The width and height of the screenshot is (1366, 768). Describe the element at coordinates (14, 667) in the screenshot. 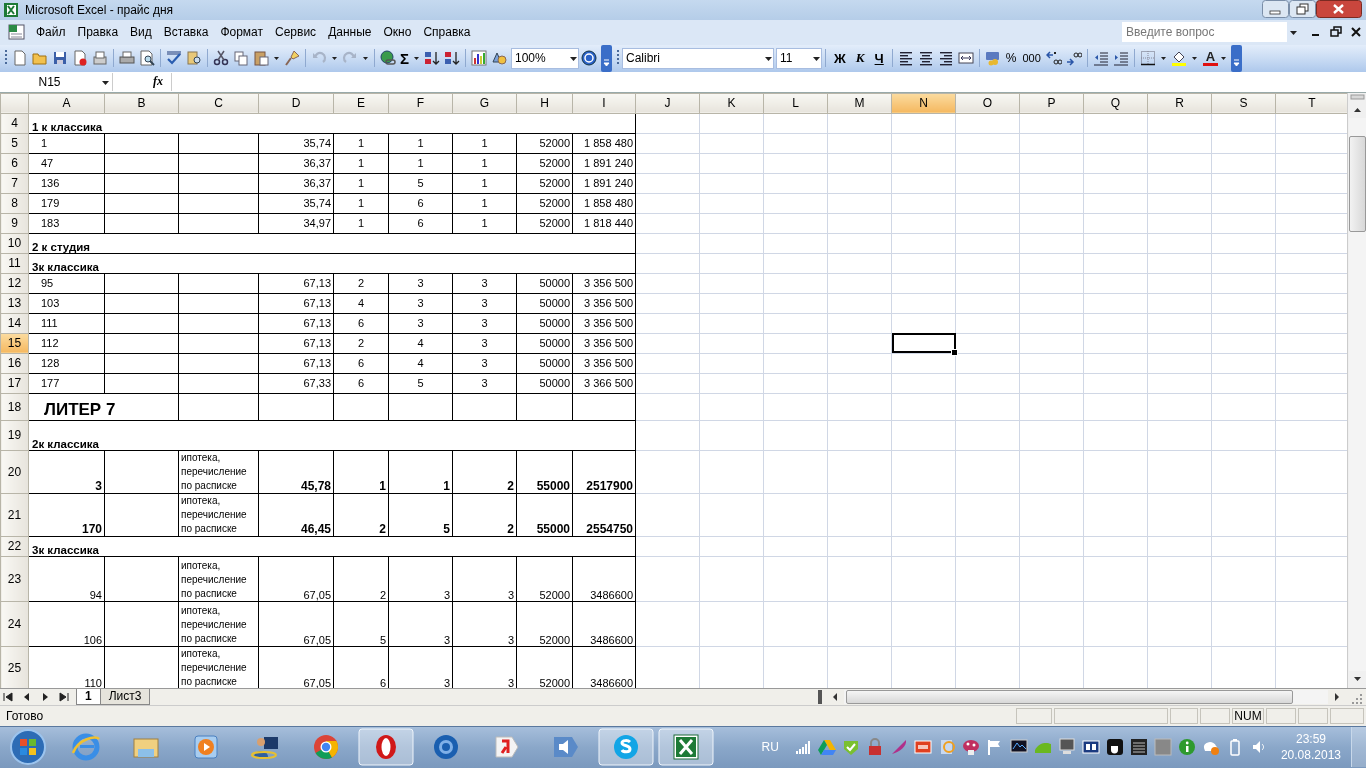

I see `row-header: 25` at that location.